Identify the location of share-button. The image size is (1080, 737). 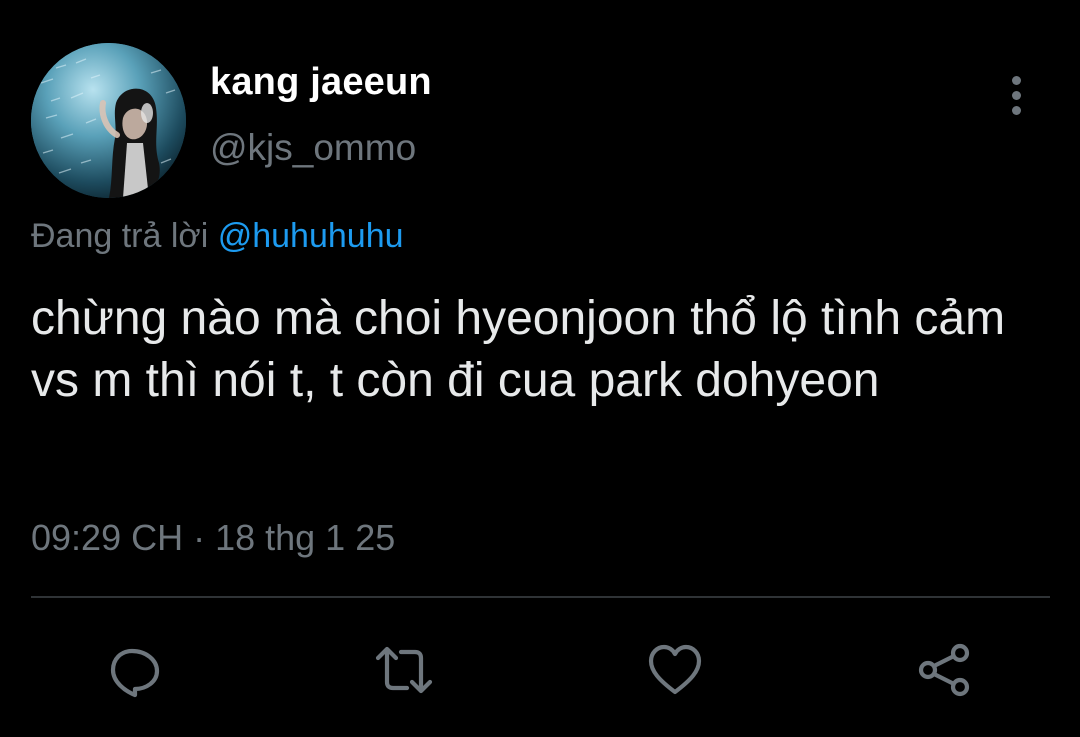
(945, 670).